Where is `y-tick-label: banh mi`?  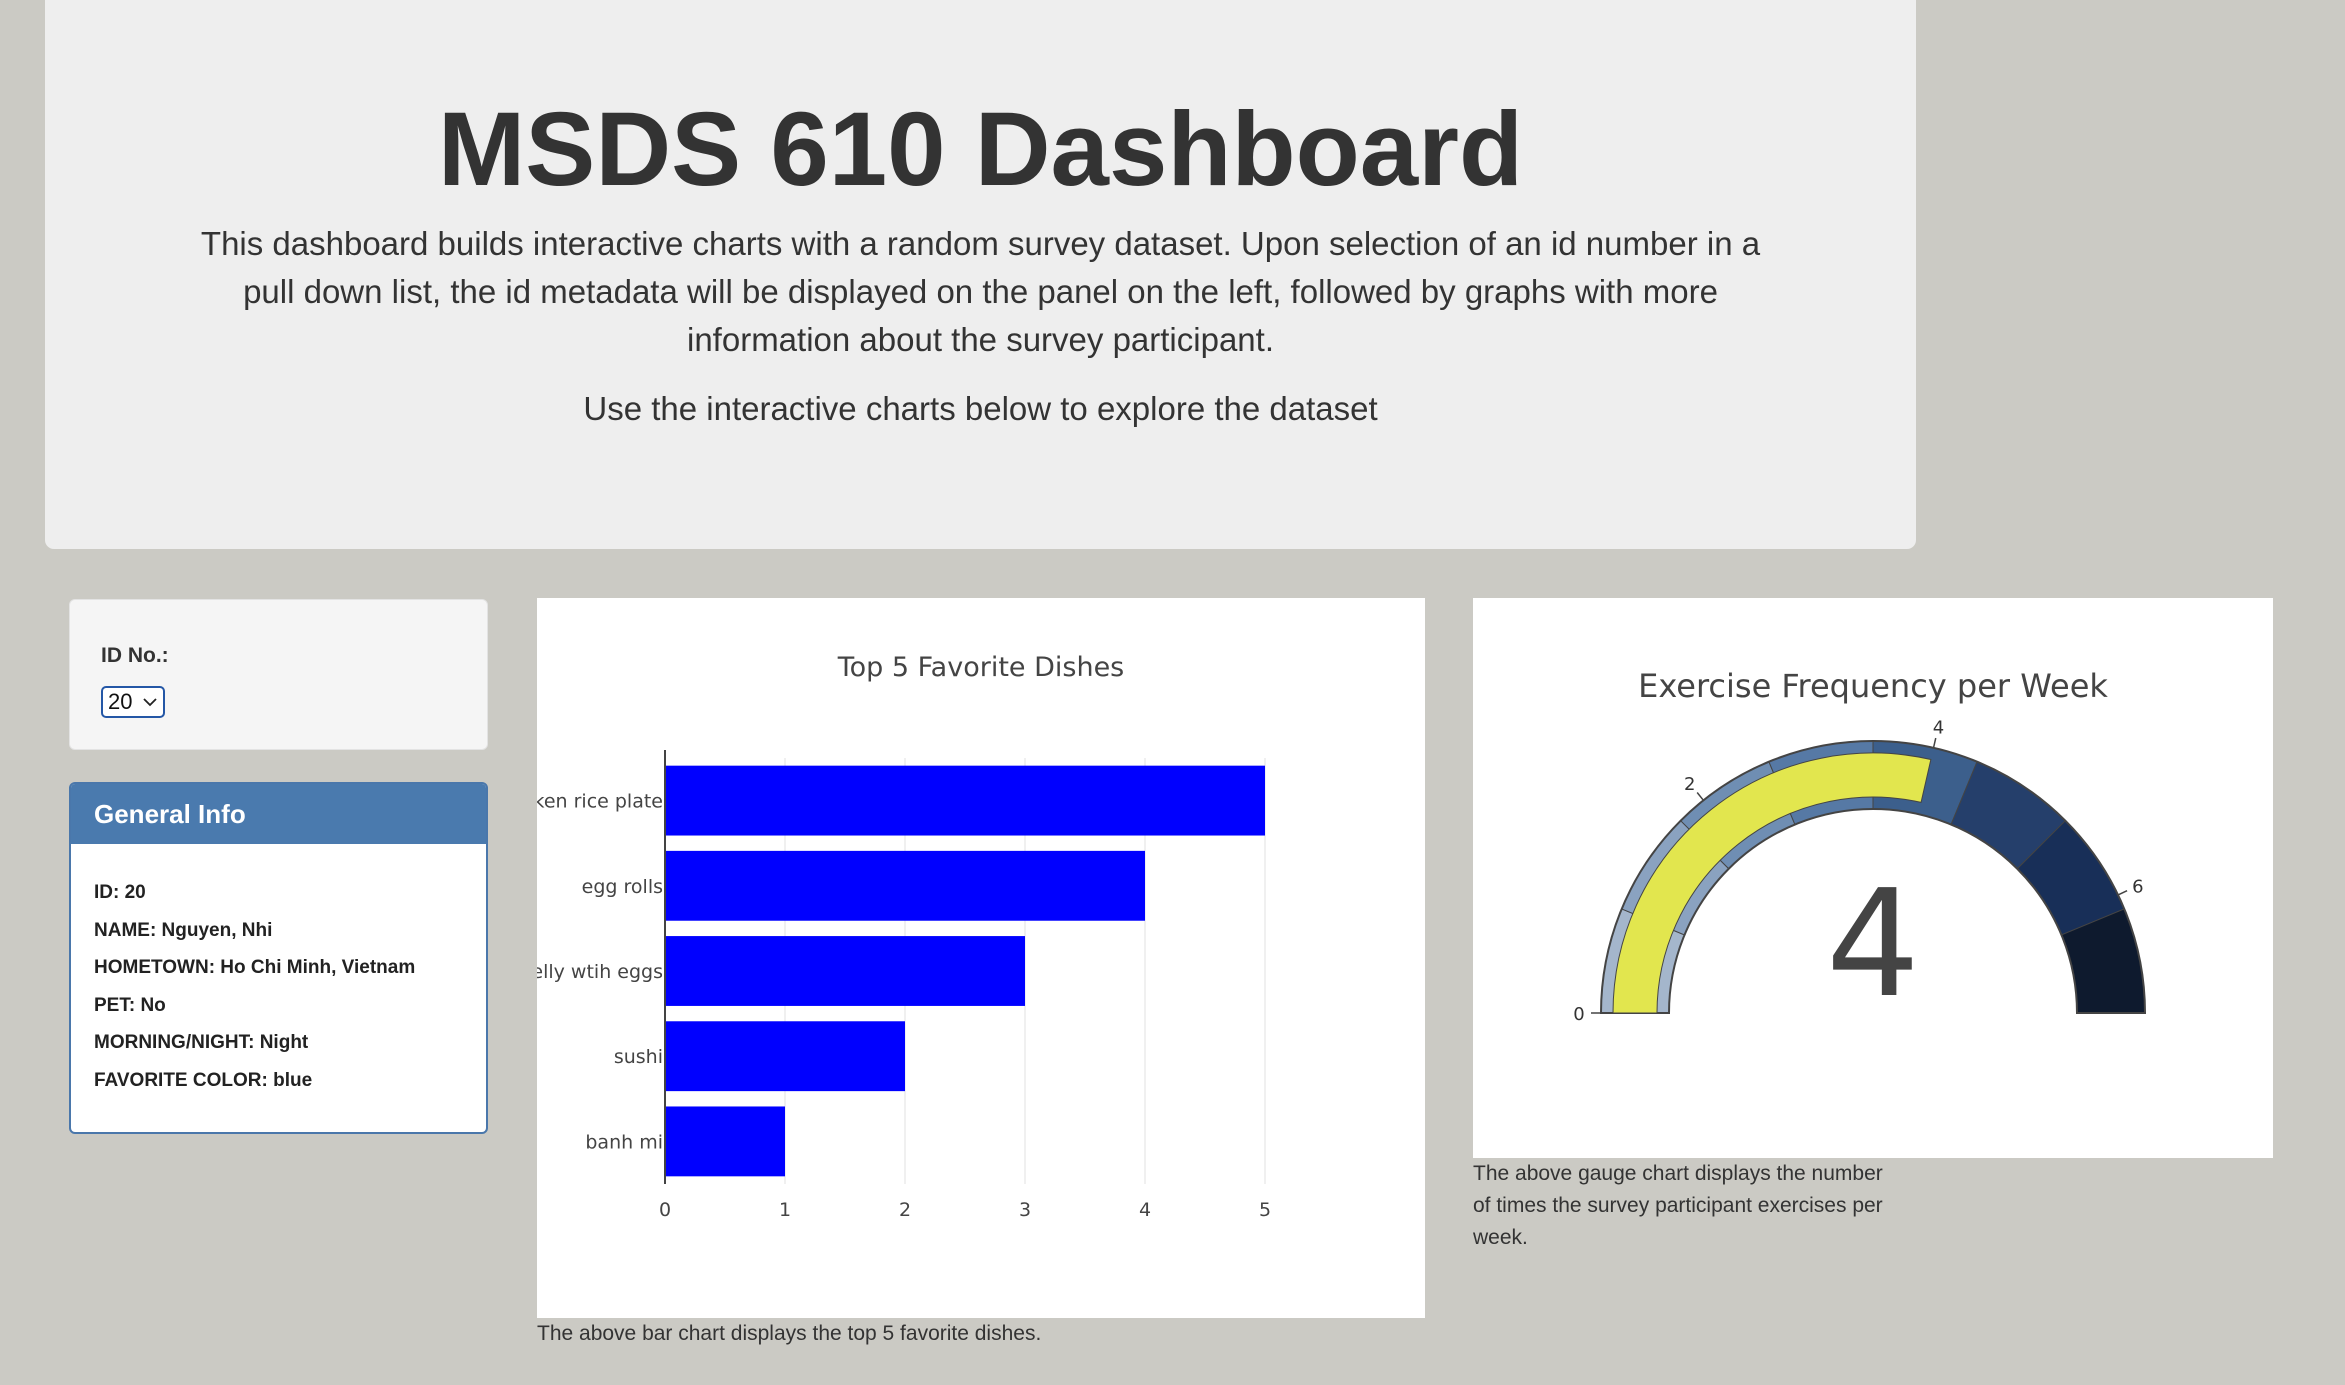
y-tick-label: banh mi is located at coordinates (624, 1142).